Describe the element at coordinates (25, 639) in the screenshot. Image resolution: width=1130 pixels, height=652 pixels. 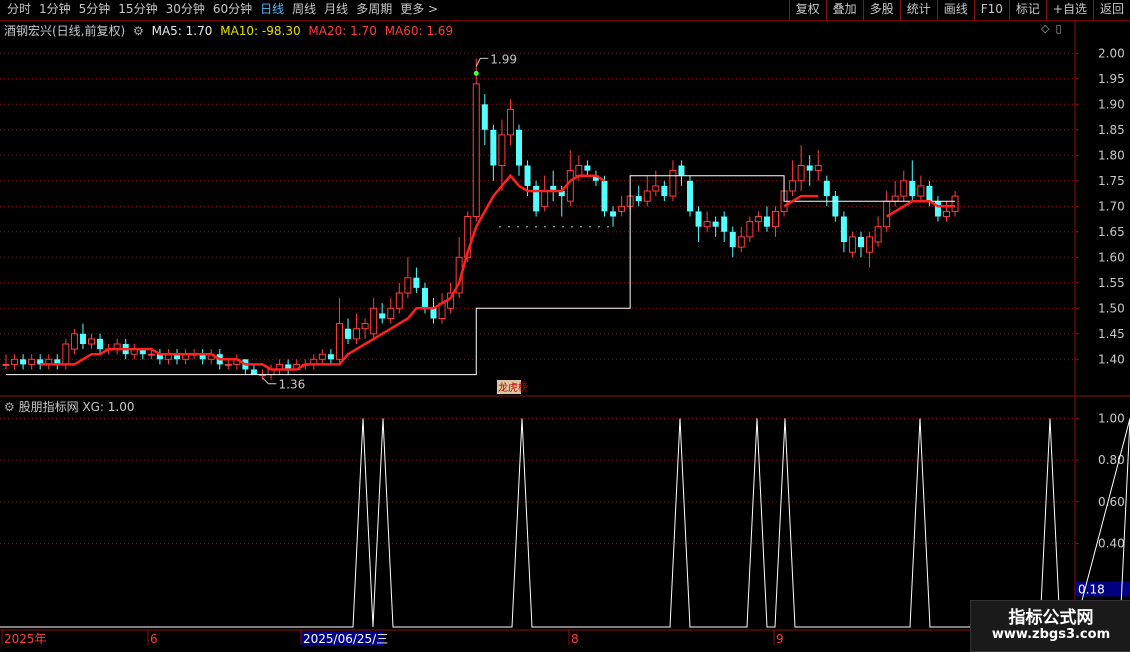
I see `x-axis-label: 2025年` at that location.